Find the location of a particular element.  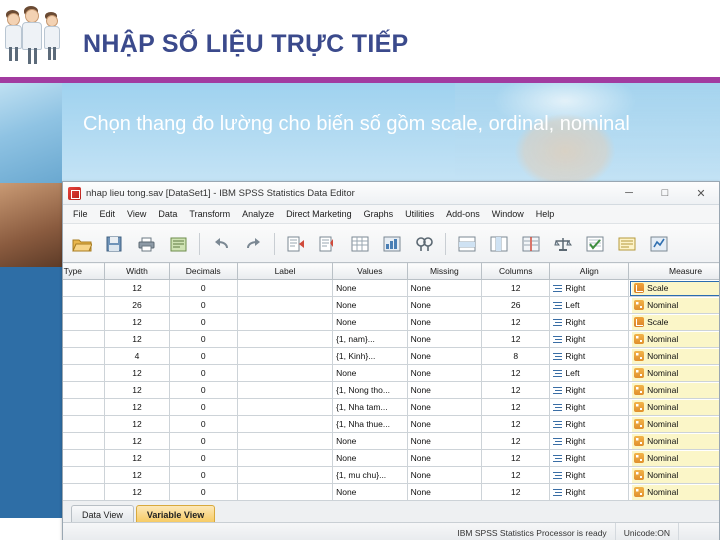

menu-view: View is located at coordinates (136, 214).